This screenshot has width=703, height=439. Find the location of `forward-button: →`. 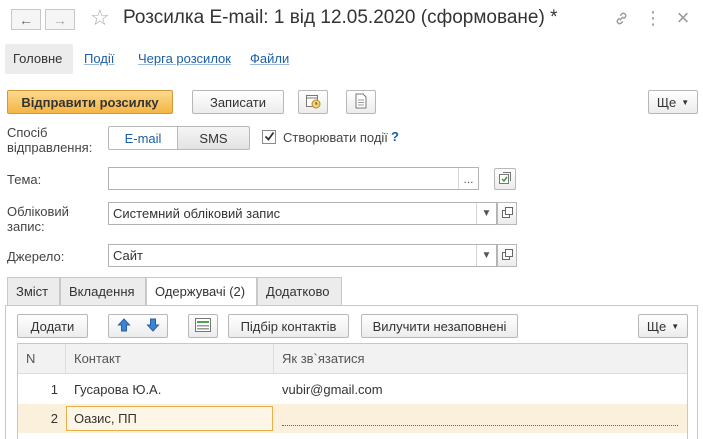

forward-button: → is located at coordinates (60, 19).